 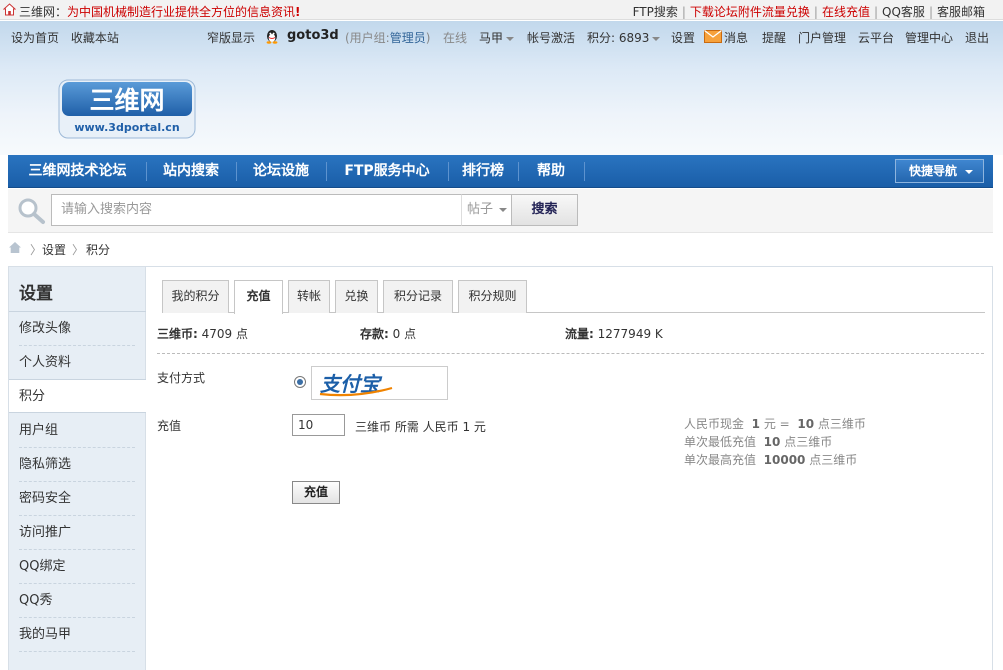 I want to click on breadcrumb-settings: 设置, so click(x=54, y=249).